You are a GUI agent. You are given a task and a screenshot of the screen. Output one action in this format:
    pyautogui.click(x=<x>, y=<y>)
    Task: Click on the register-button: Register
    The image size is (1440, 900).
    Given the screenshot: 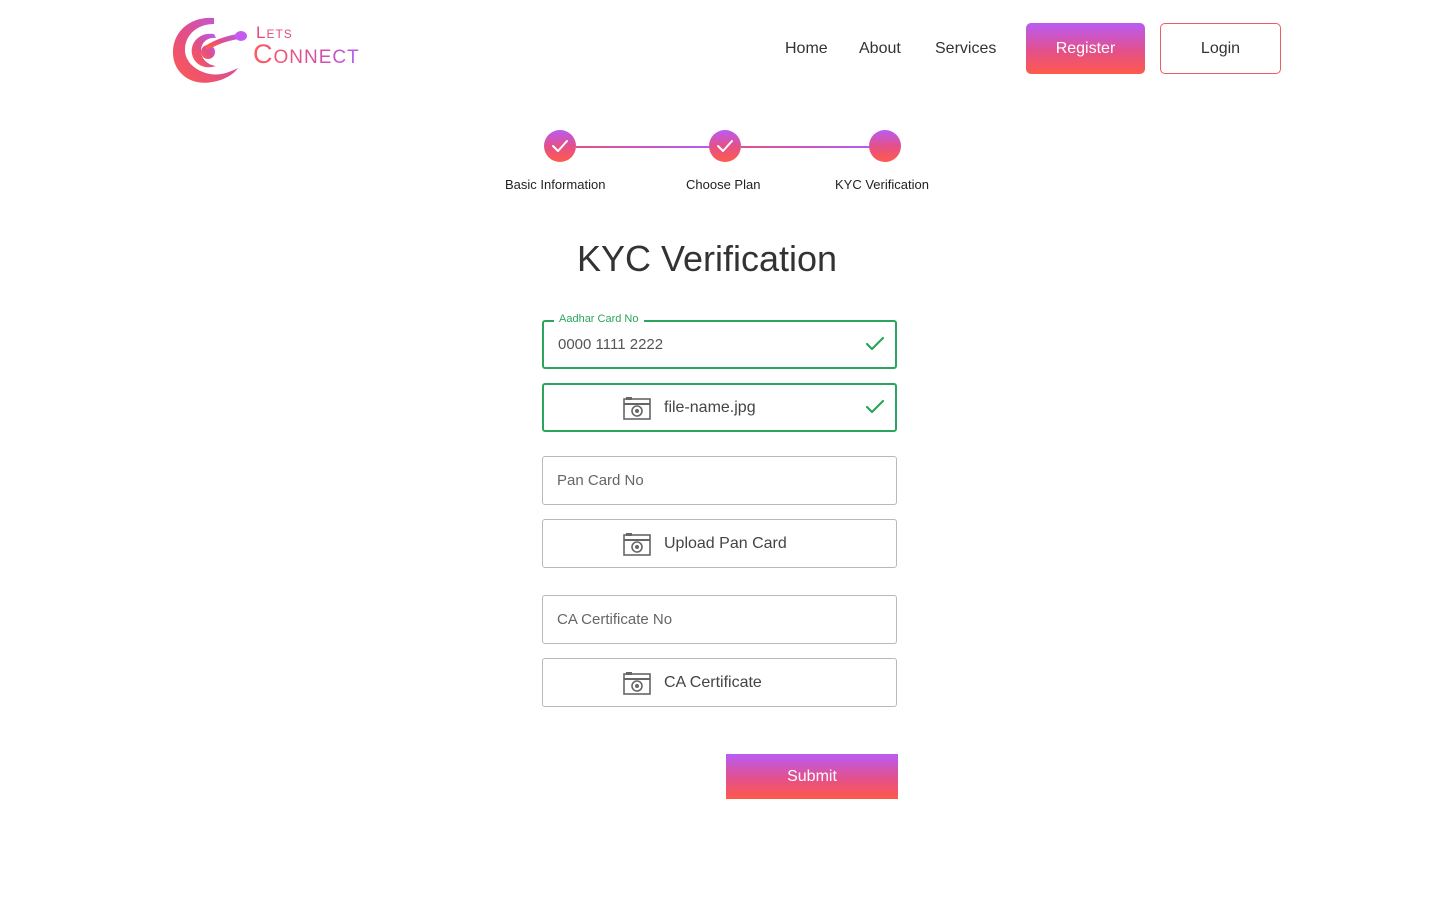 What is the action you would take?
    pyautogui.click(x=1085, y=48)
    